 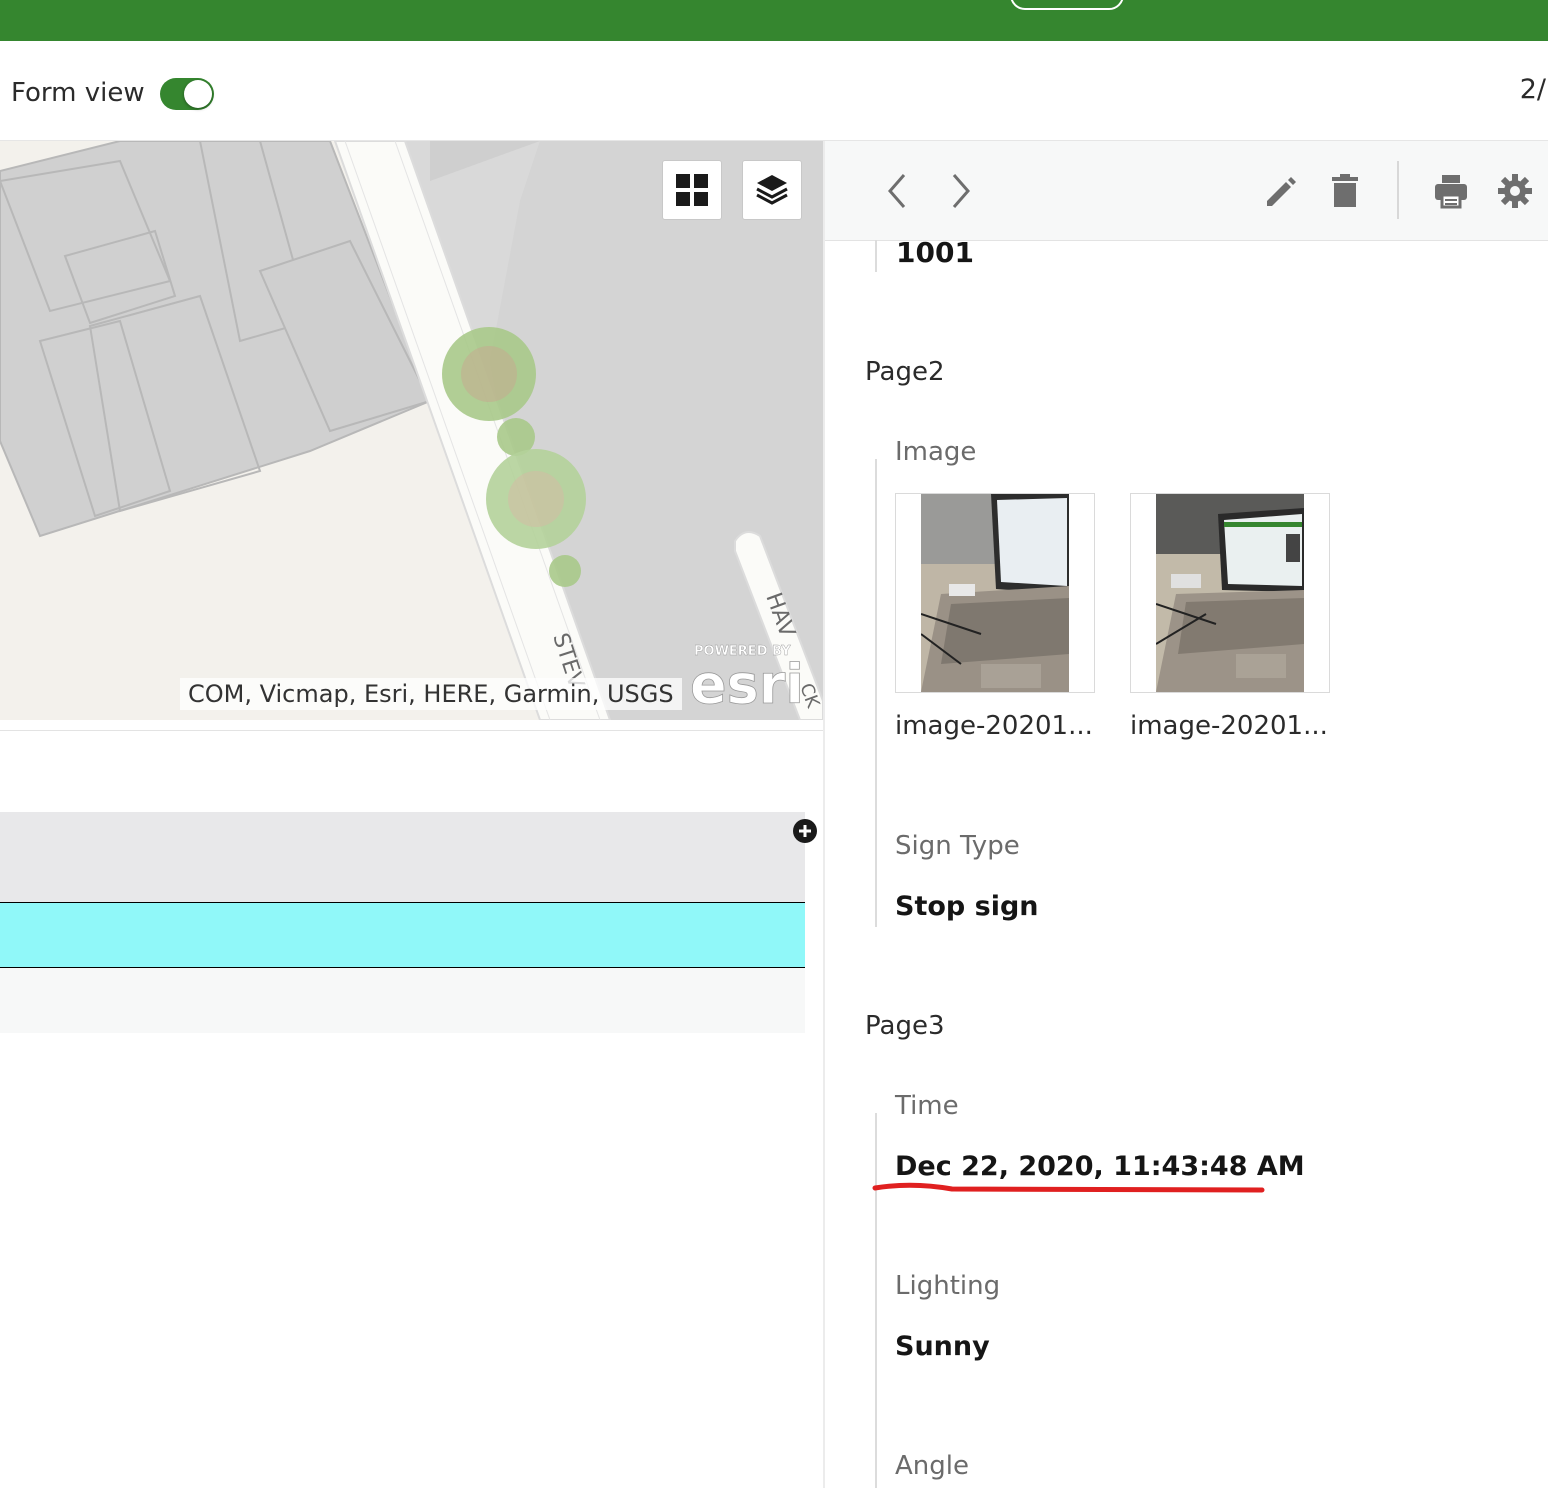 I want to click on sign-type-value: Stop sign, so click(x=967, y=906).